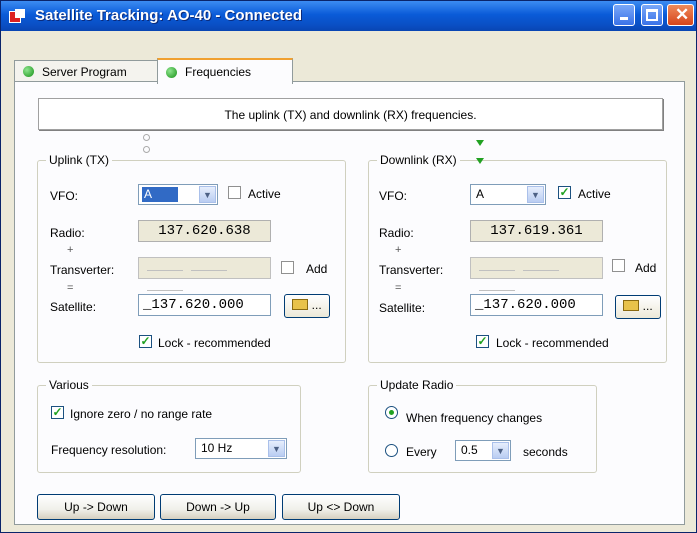  What do you see at coordinates (536, 305) in the screenshot?
I see `downlink-satellite-frequency: _137.620.000` at bounding box center [536, 305].